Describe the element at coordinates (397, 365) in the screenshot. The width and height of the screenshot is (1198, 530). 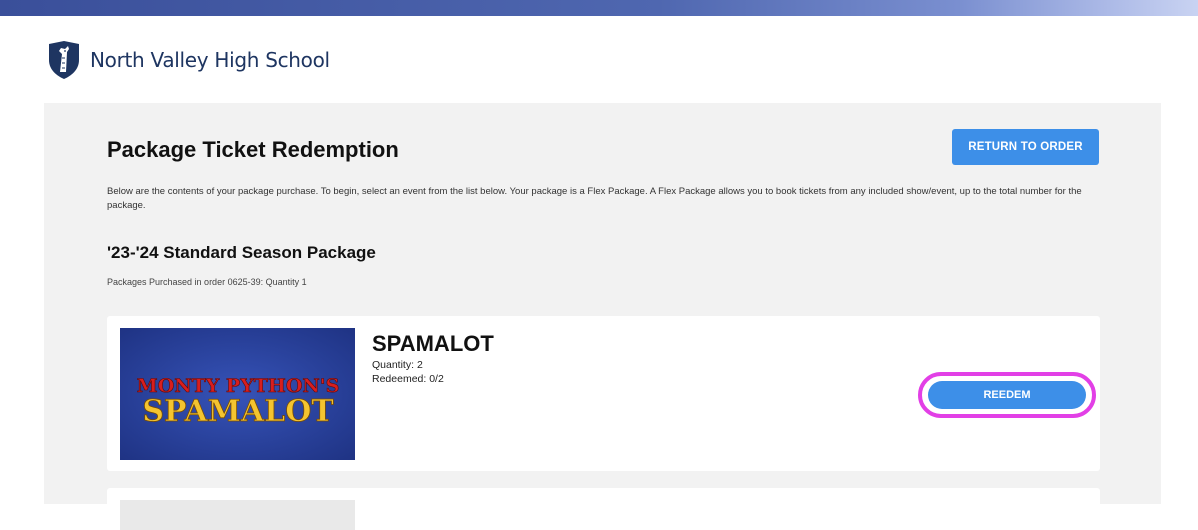
I see `event-quantity: Quantity: 2` at that location.